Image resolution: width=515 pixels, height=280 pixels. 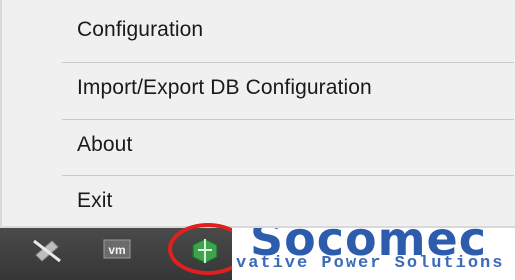 I want to click on network-disconnected-icon, so click(x=47, y=250).